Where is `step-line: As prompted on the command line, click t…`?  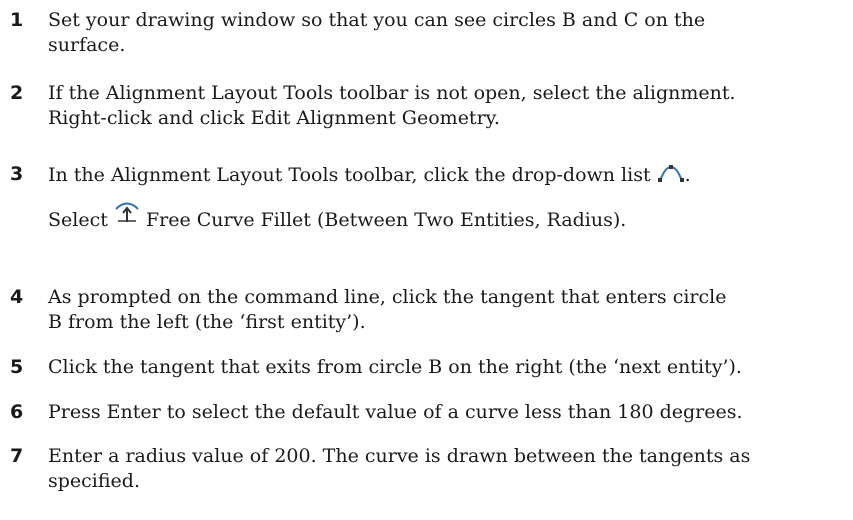
step-line: As prompted on the command line, click t… is located at coordinates (387, 297).